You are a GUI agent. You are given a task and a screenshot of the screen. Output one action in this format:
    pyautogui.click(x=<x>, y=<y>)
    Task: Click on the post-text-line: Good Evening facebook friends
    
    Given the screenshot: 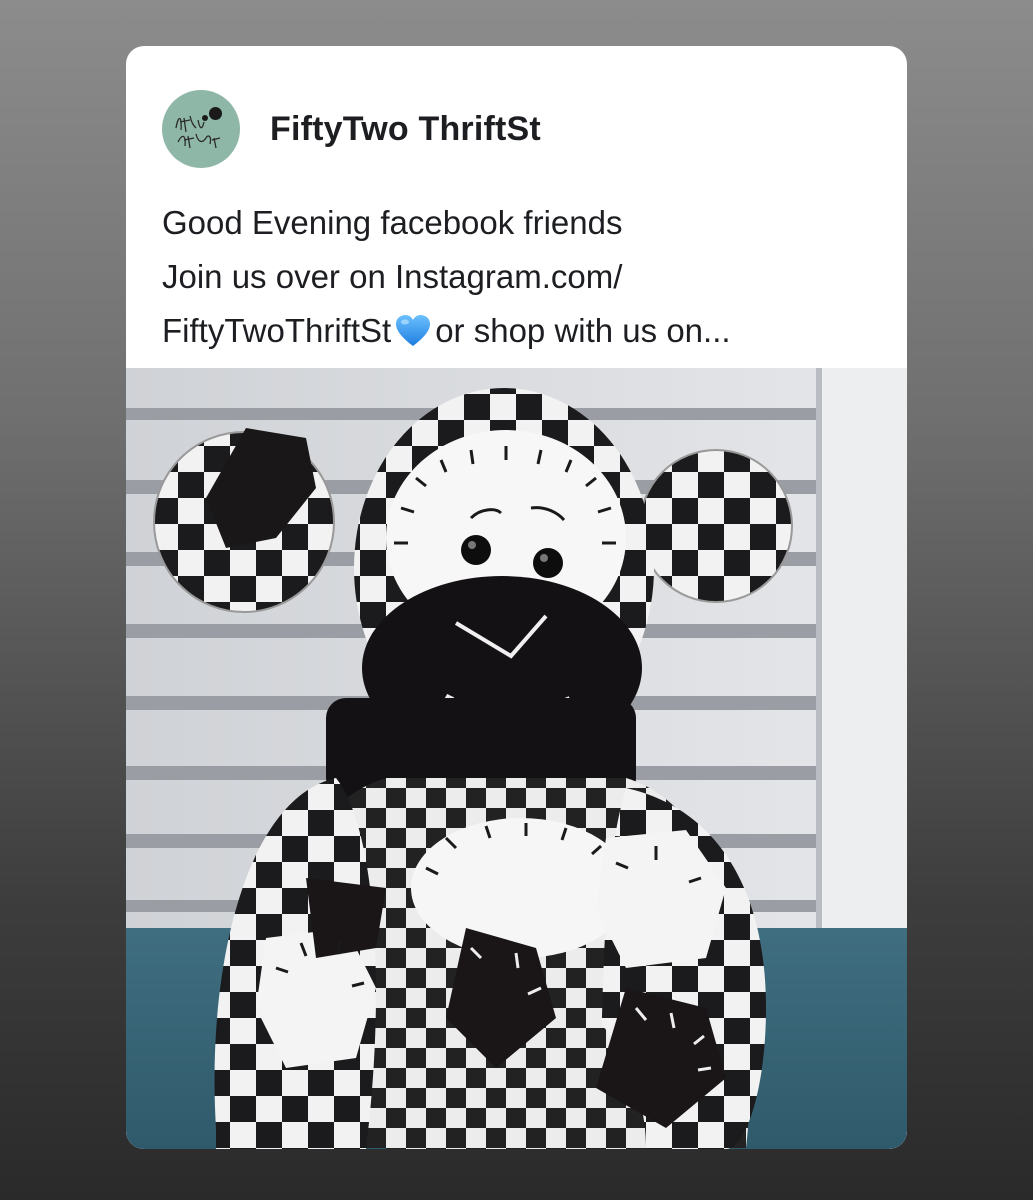 What is the action you would take?
    pyautogui.click(x=392, y=222)
    